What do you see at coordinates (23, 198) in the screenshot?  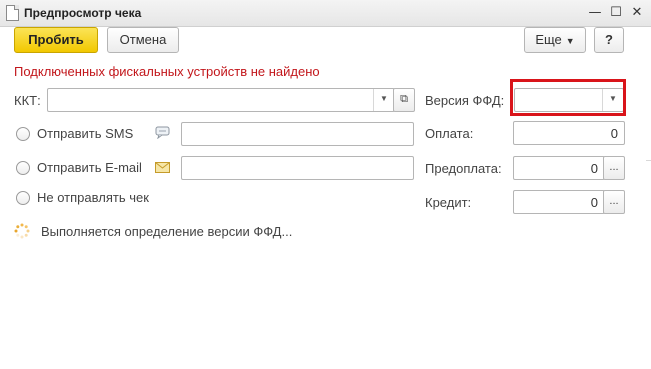 I see `no-send-radio` at bounding box center [23, 198].